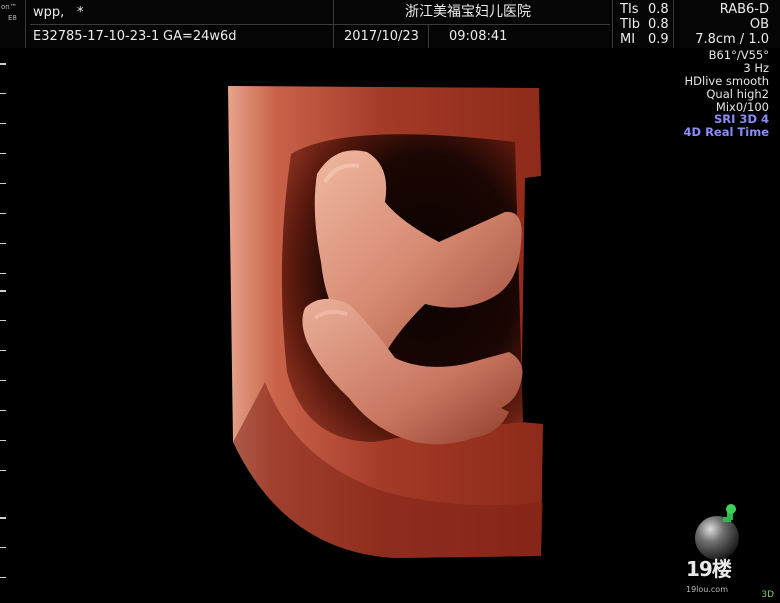 This screenshot has width=780, height=603. What do you see at coordinates (49, 12) in the screenshot?
I see `patient-name: wpp,` at bounding box center [49, 12].